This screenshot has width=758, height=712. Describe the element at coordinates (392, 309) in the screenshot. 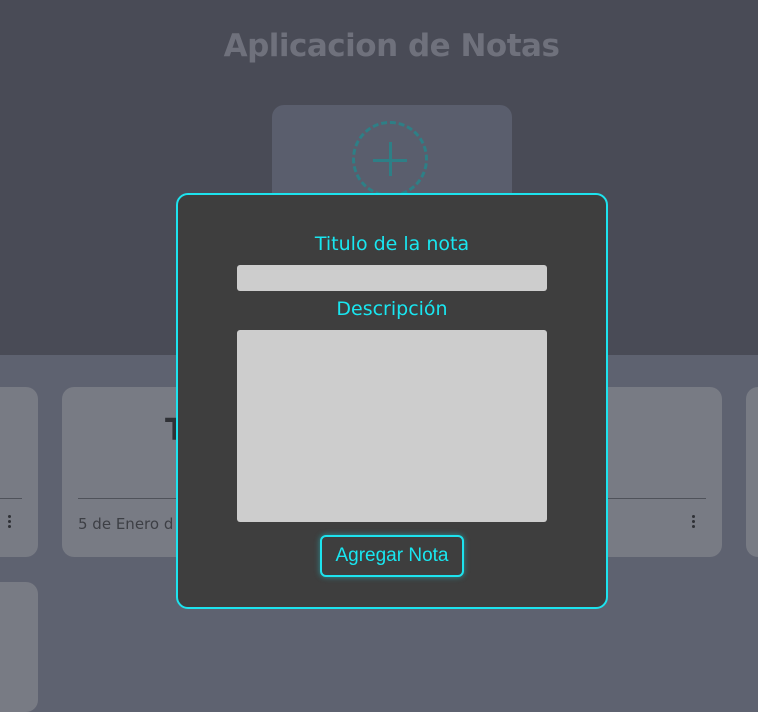

I see `description-label: Descripción` at that location.